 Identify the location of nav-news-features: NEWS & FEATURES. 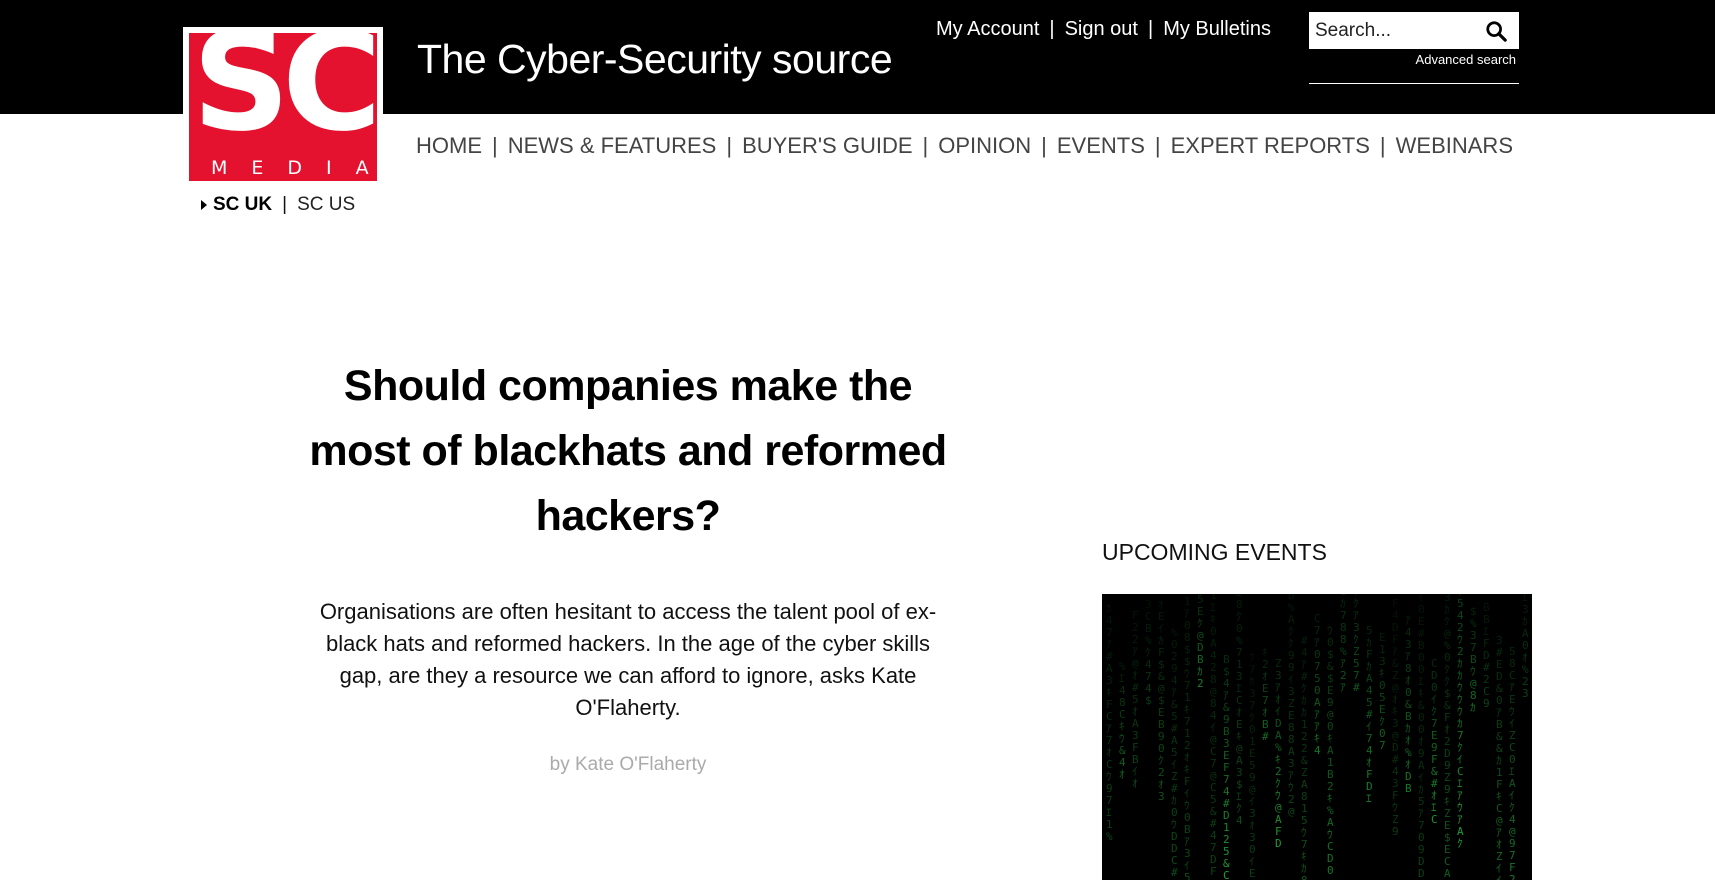
(612, 146).